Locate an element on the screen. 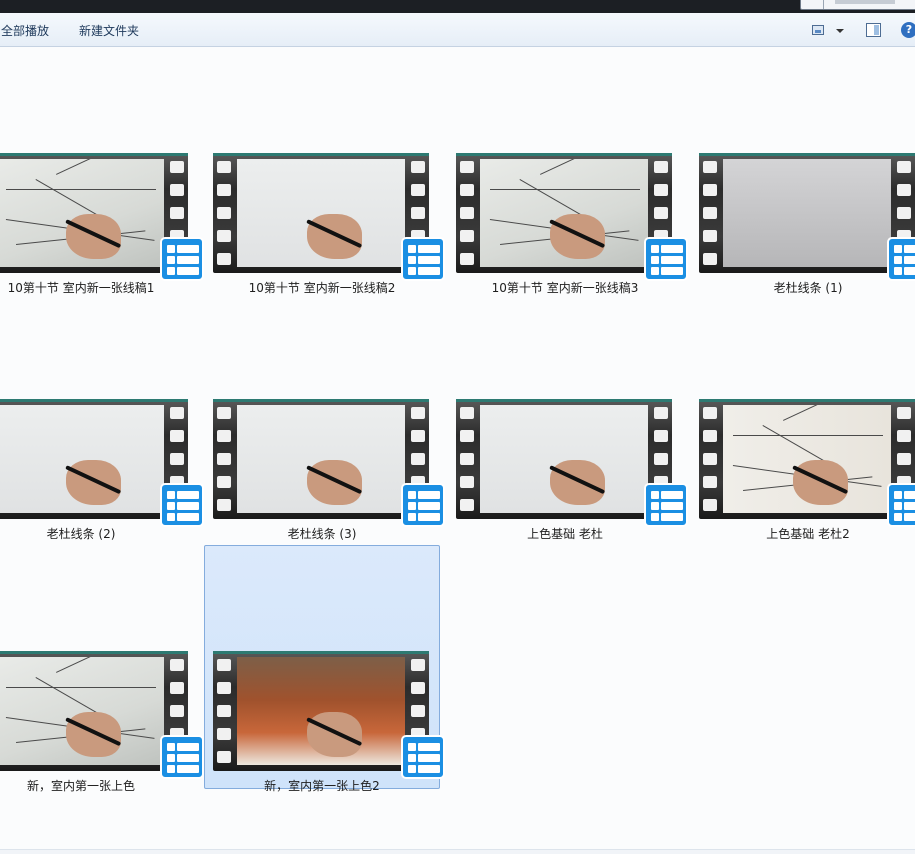  play-all-button: 全部播放 is located at coordinates (25, 30).